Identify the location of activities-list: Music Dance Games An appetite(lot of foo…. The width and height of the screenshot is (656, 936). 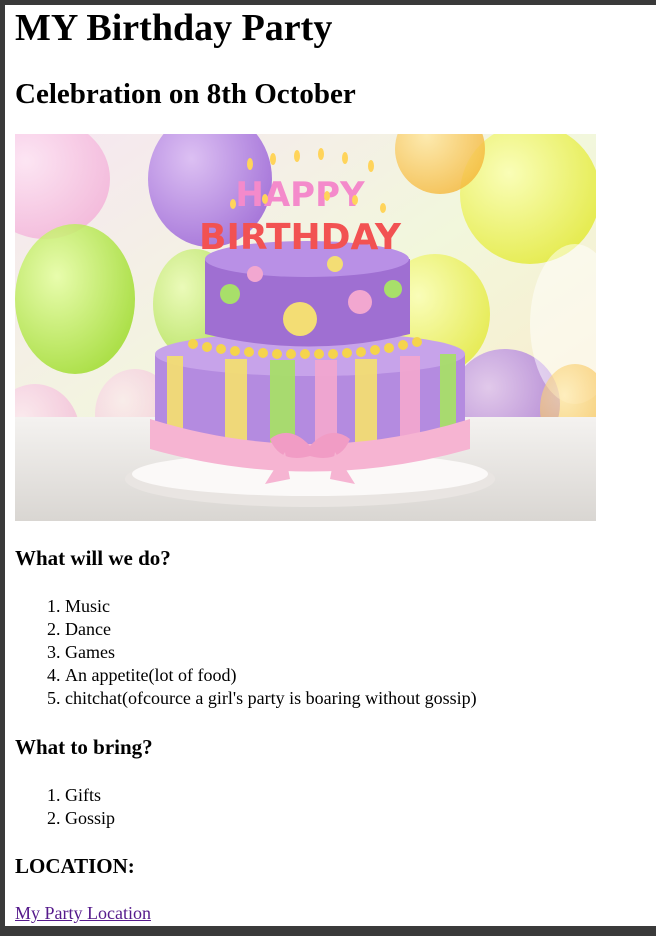
(246, 652).